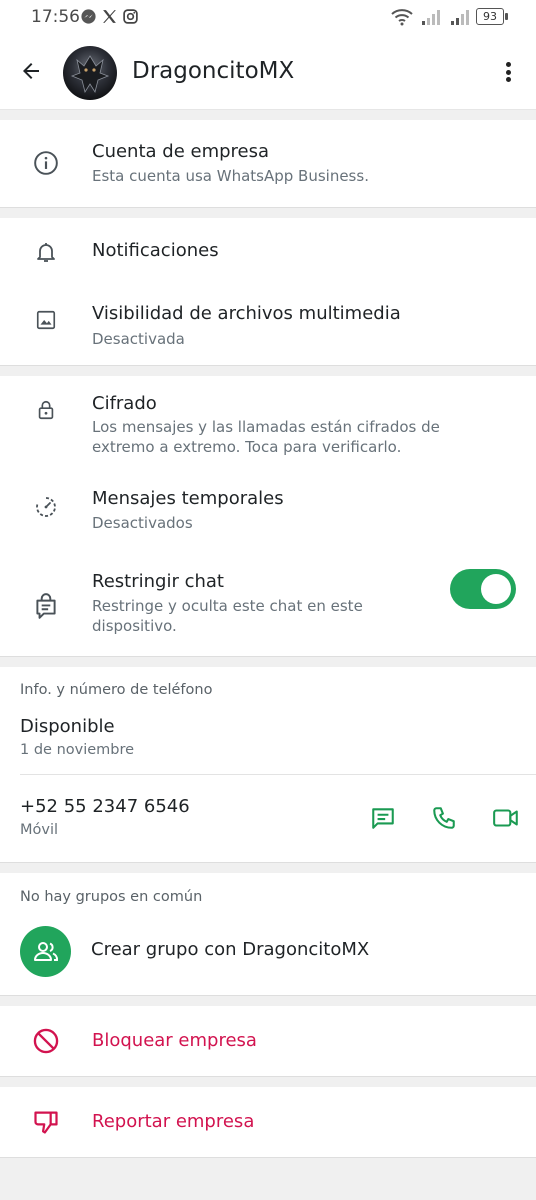 The height and width of the screenshot is (1200, 536). I want to click on about-text: Disponible, so click(67, 726).